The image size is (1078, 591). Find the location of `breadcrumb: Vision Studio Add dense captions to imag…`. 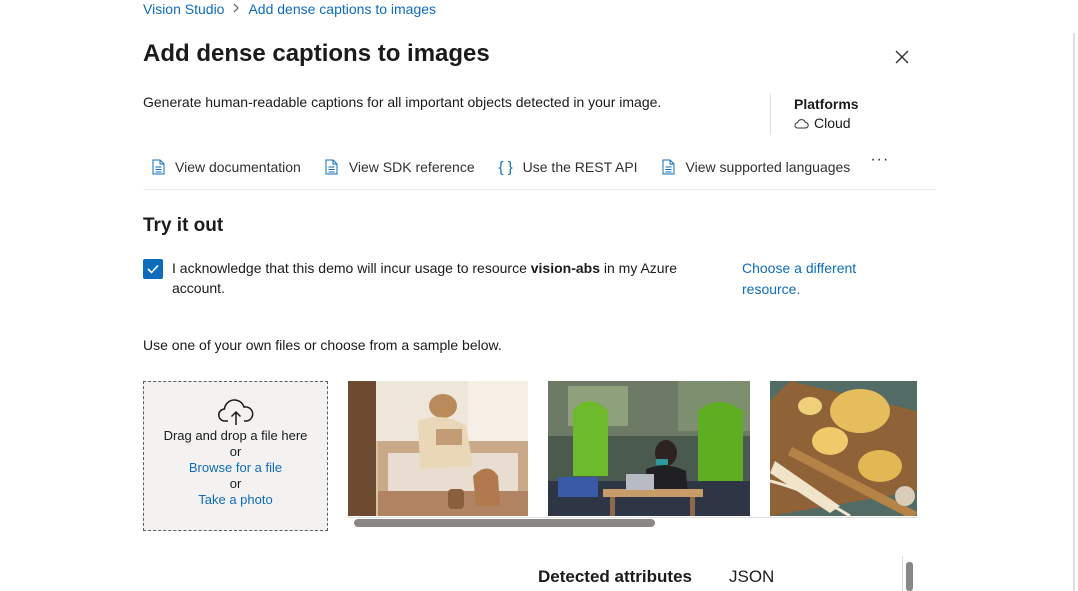

breadcrumb: Vision Studio Add dense captions to imag… is located at coordinates (289, 9).